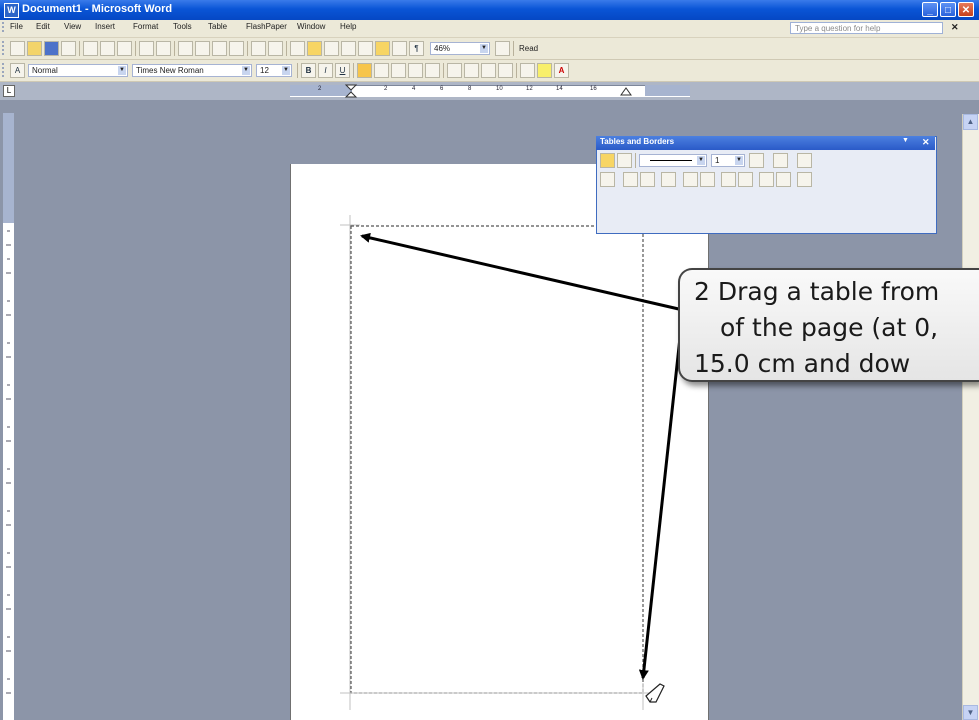  What do you see at coordinates (829, 327) in the screenshot?
I see `callout-line: of the page (at 0,` at bounding box center [829, 327].